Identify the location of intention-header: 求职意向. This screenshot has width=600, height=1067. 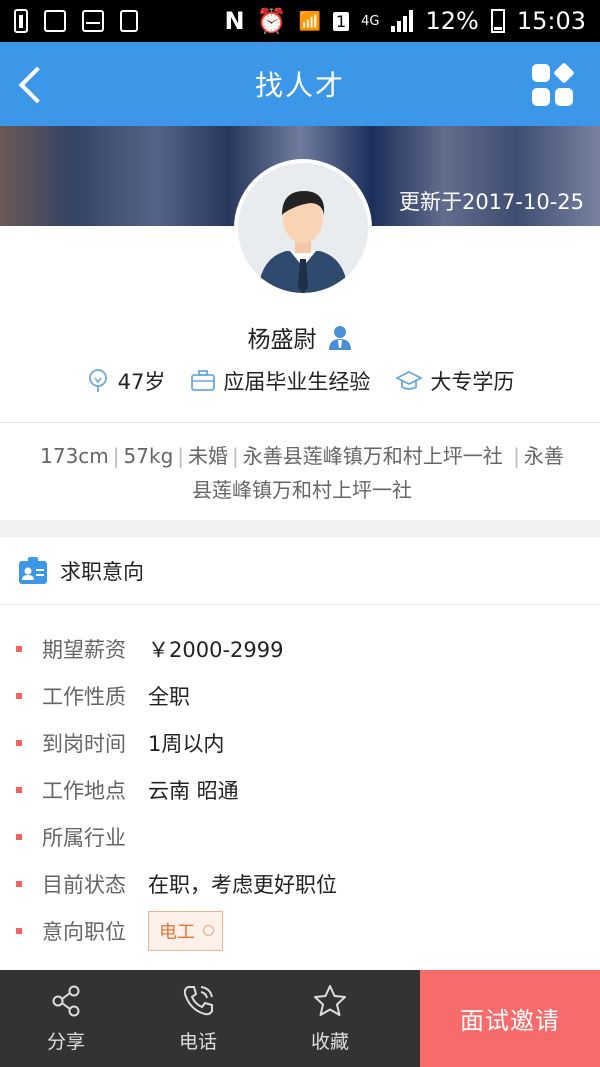
(300, 571).